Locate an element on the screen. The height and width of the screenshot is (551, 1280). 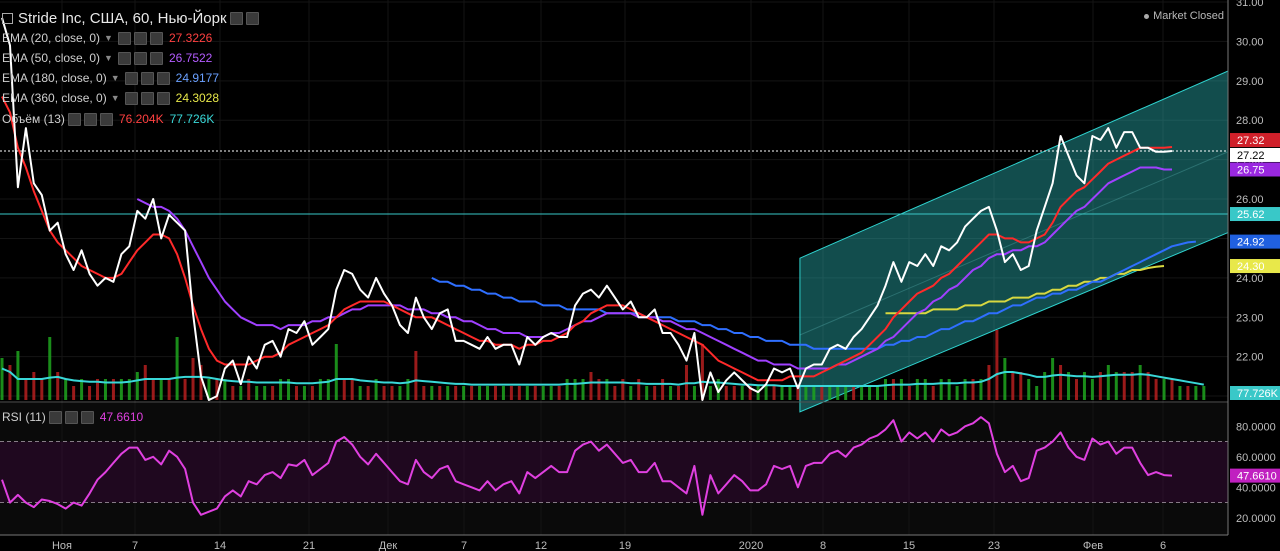
price-label: 26.75 is located at coordinates (1251, 170).